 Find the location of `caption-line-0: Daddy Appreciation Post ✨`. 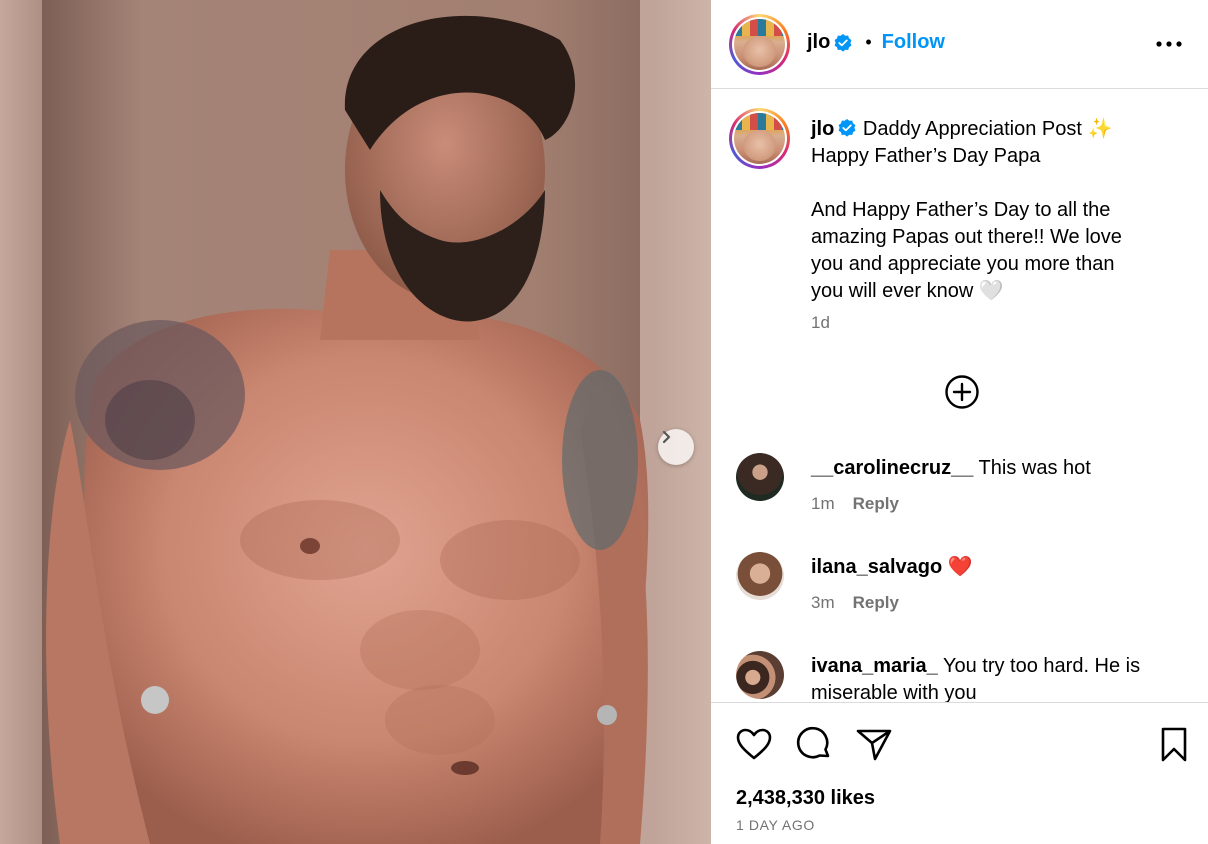

caption-line-0: Daddy Appreciation Post ✨ is located at coordinates (987, 129).